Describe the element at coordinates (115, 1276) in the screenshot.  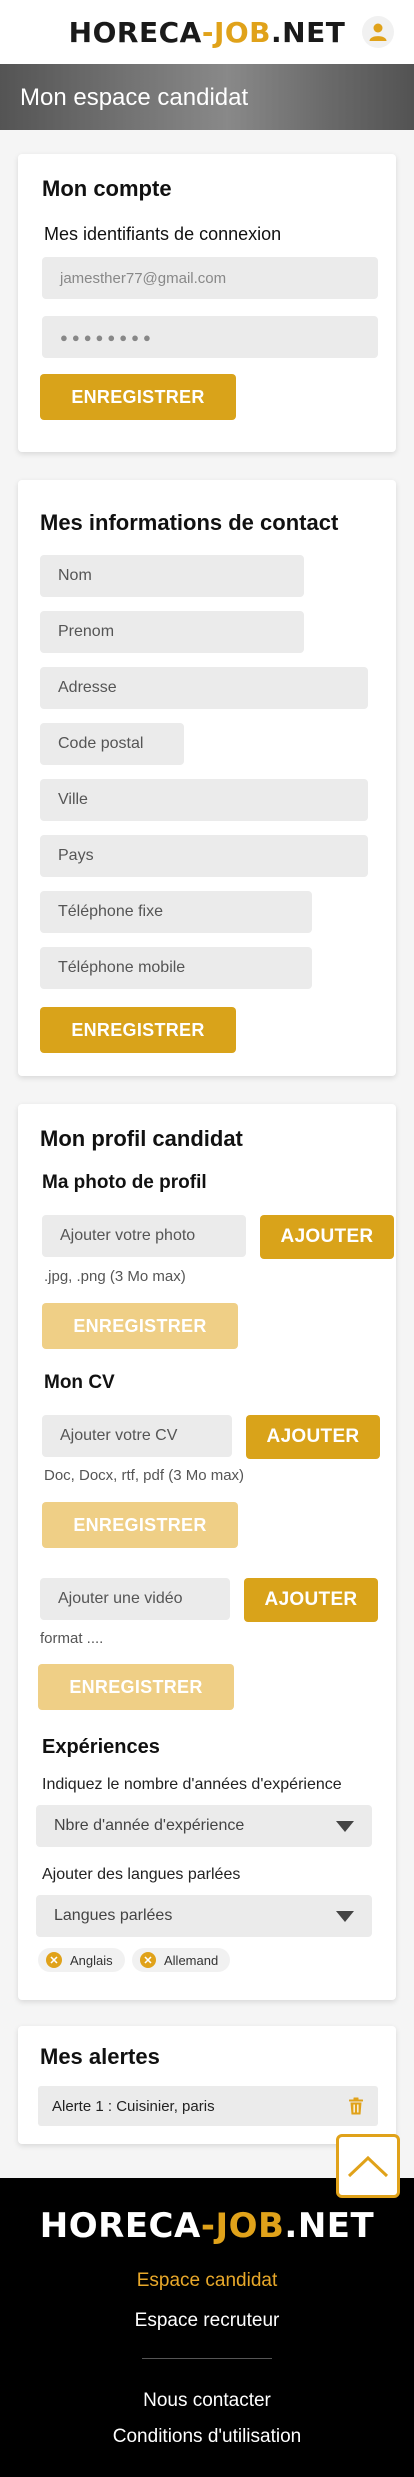
I see `photo-hint: .jpg, .png (3 Mo max)` at that location.